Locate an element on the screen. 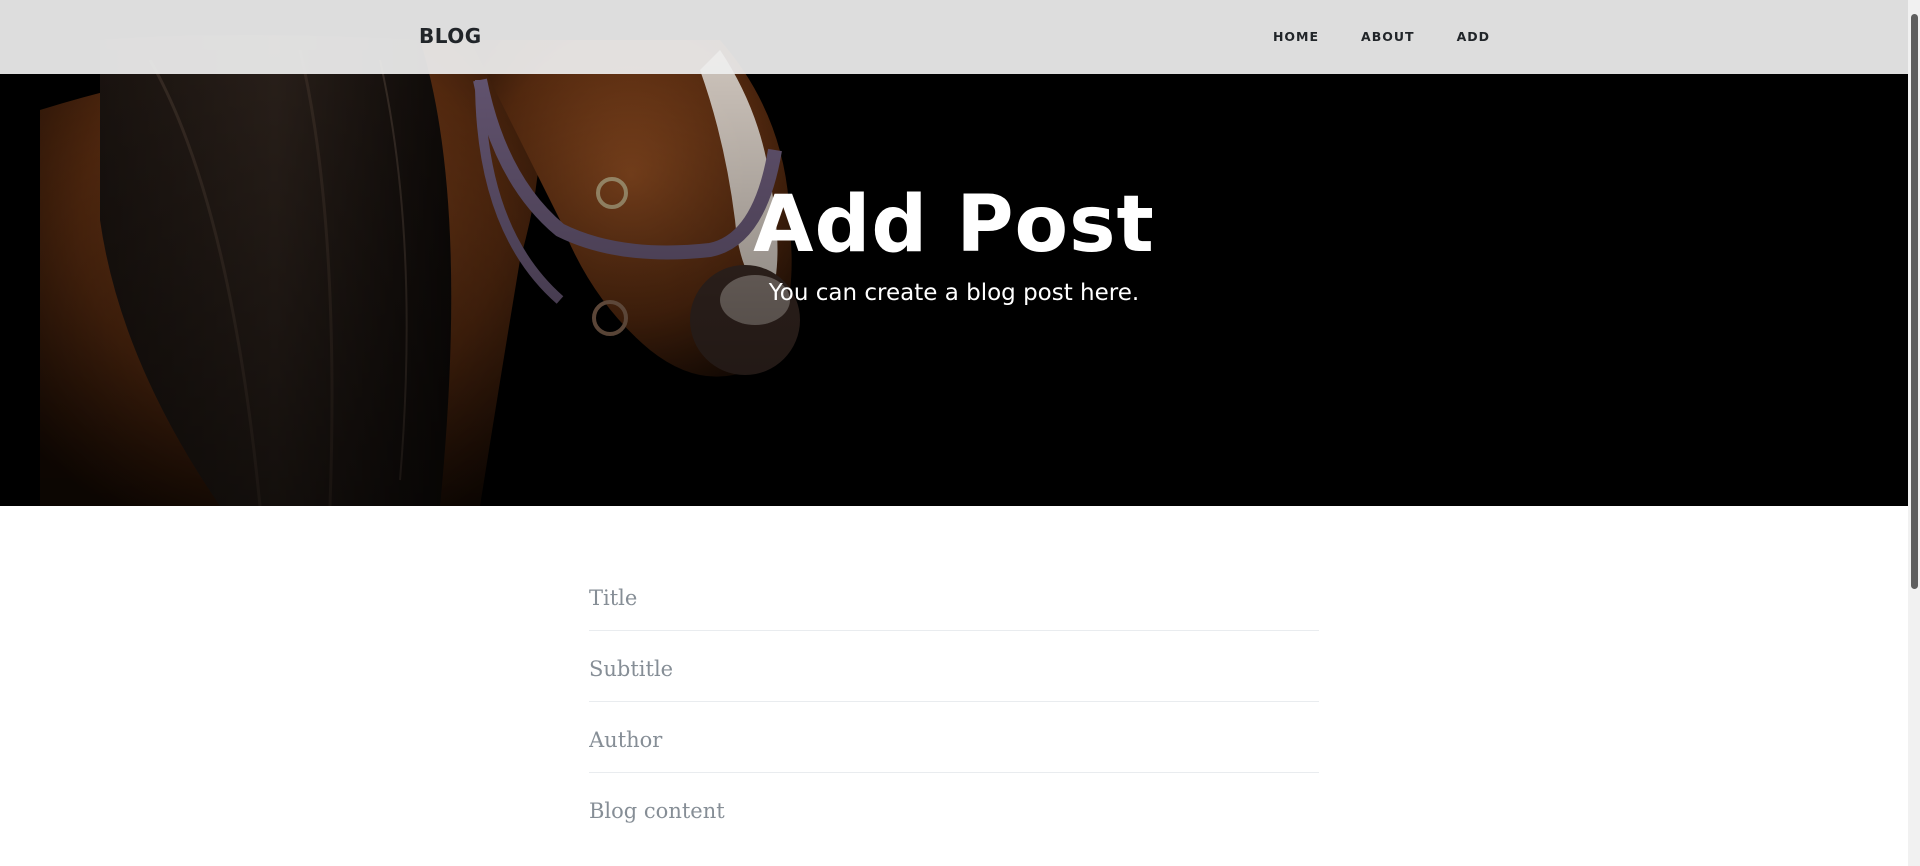 The width and height of the screenshot is (1920, 866). author-field-group is located at coordinates (954, 737).